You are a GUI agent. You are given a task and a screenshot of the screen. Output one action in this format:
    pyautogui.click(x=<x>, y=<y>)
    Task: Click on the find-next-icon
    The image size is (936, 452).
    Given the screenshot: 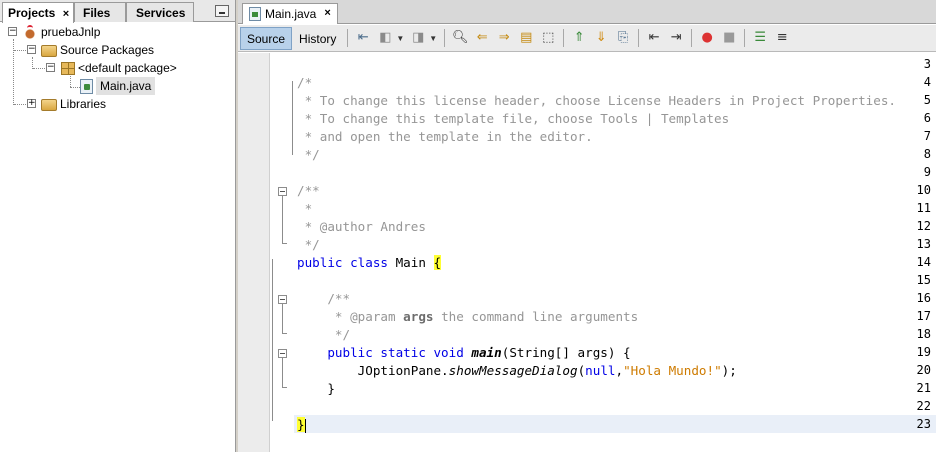 What is the action you would take?
    pyautogui.click(x=504, y=38)
    